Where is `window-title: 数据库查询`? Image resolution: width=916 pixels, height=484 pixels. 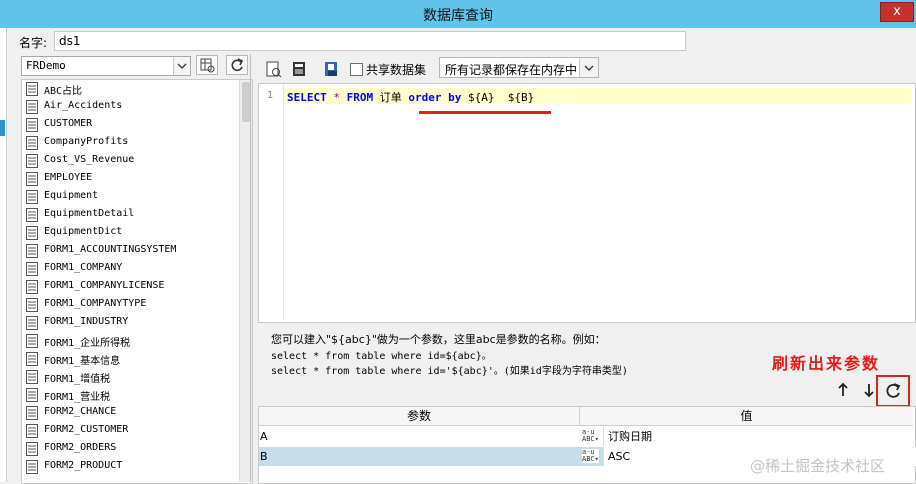
window-title: 数据库查询 is located at coordinates (458, 16).